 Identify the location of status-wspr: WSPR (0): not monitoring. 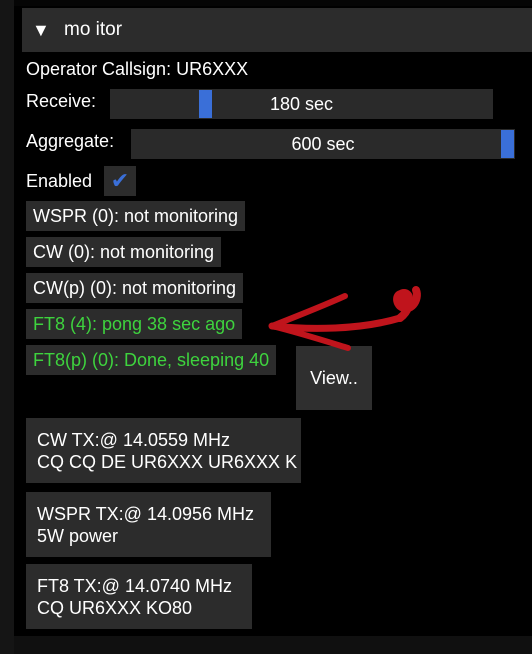
(136, 216).